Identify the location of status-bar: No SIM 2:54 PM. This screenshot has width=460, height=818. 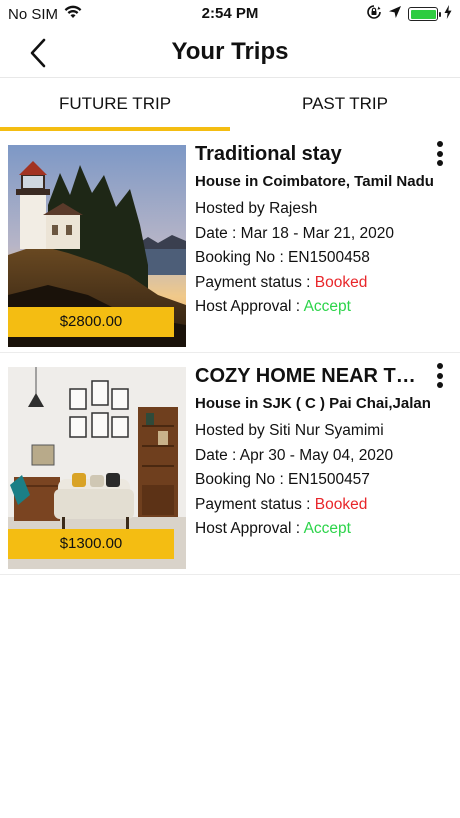
(230, 14).